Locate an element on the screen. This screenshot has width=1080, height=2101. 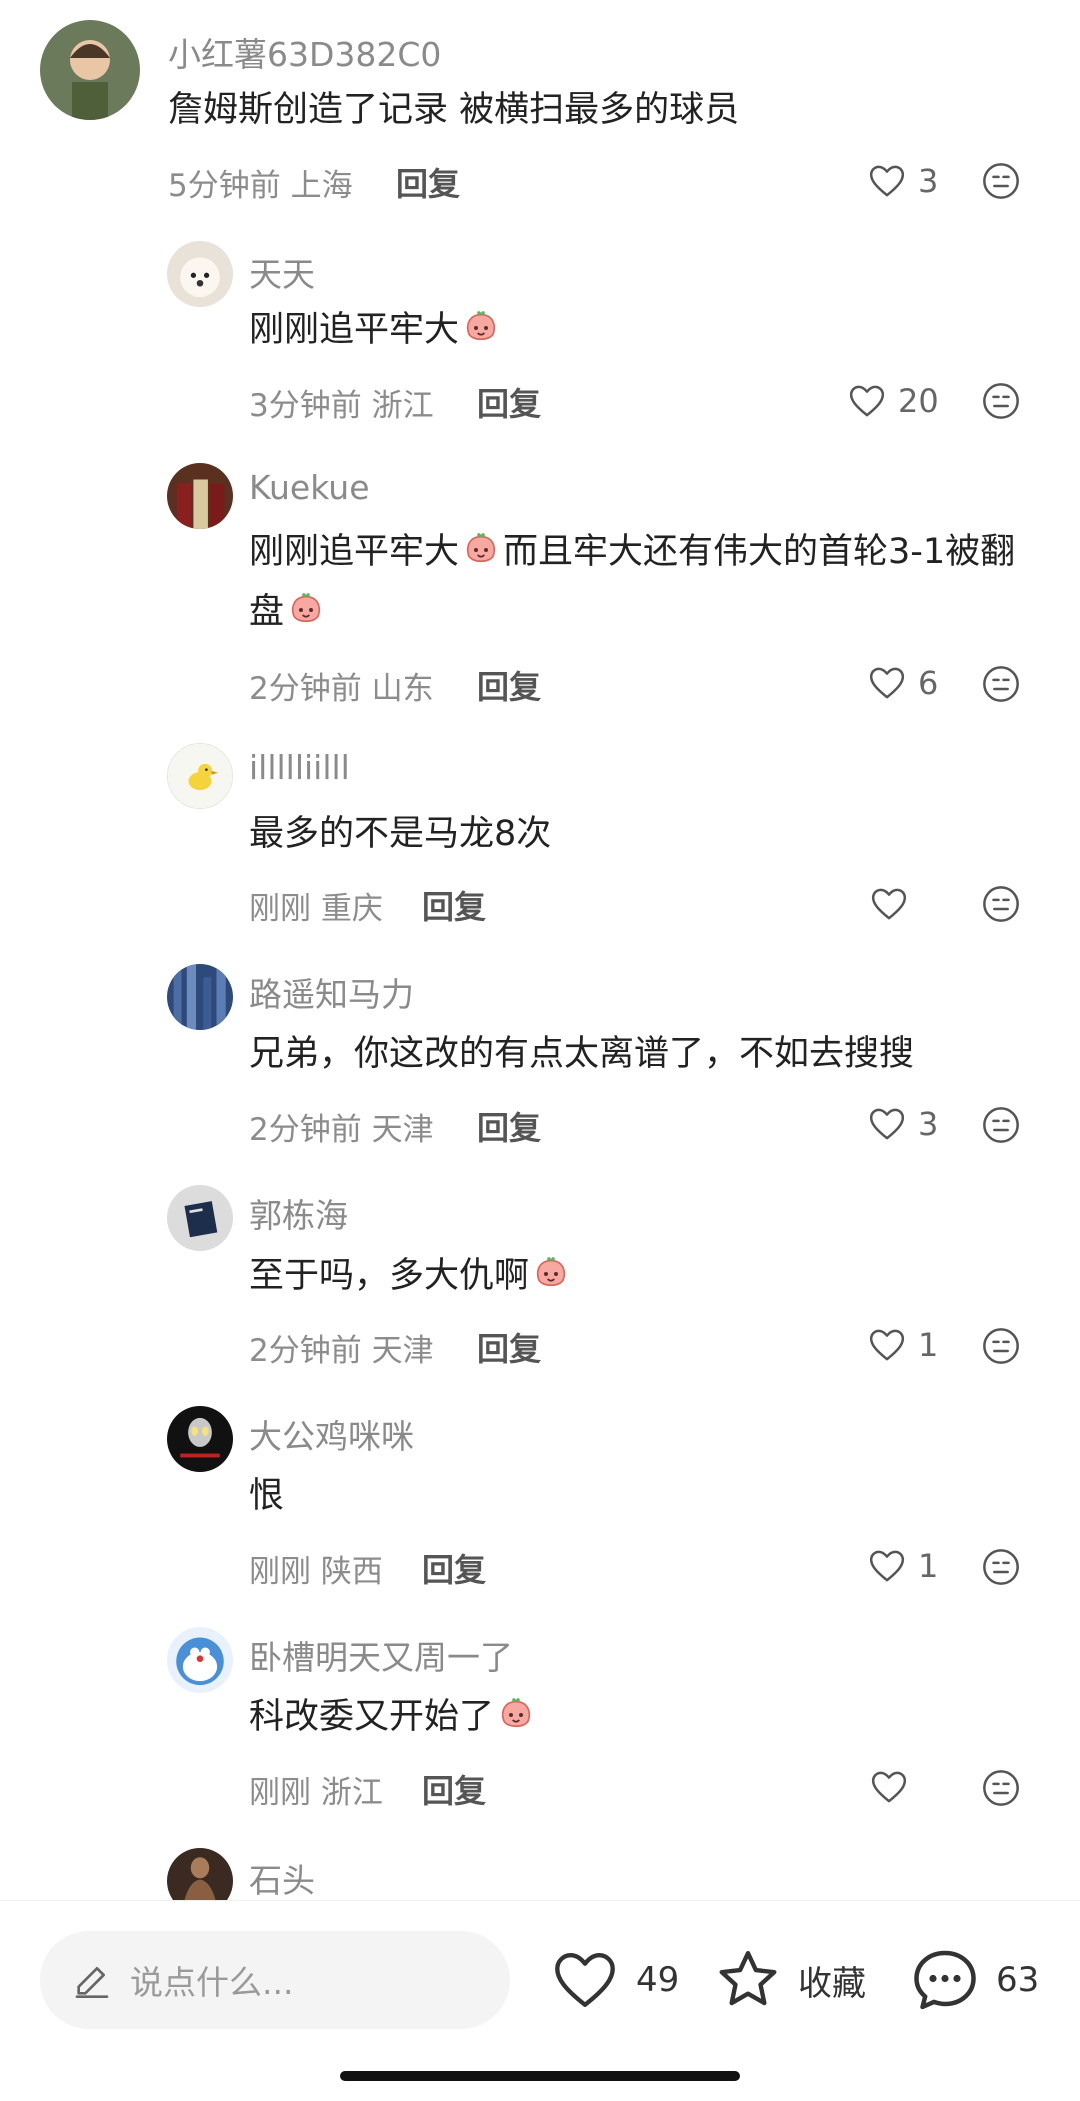
comment-time: 5分钟前 is located at coordinates (224, 186).